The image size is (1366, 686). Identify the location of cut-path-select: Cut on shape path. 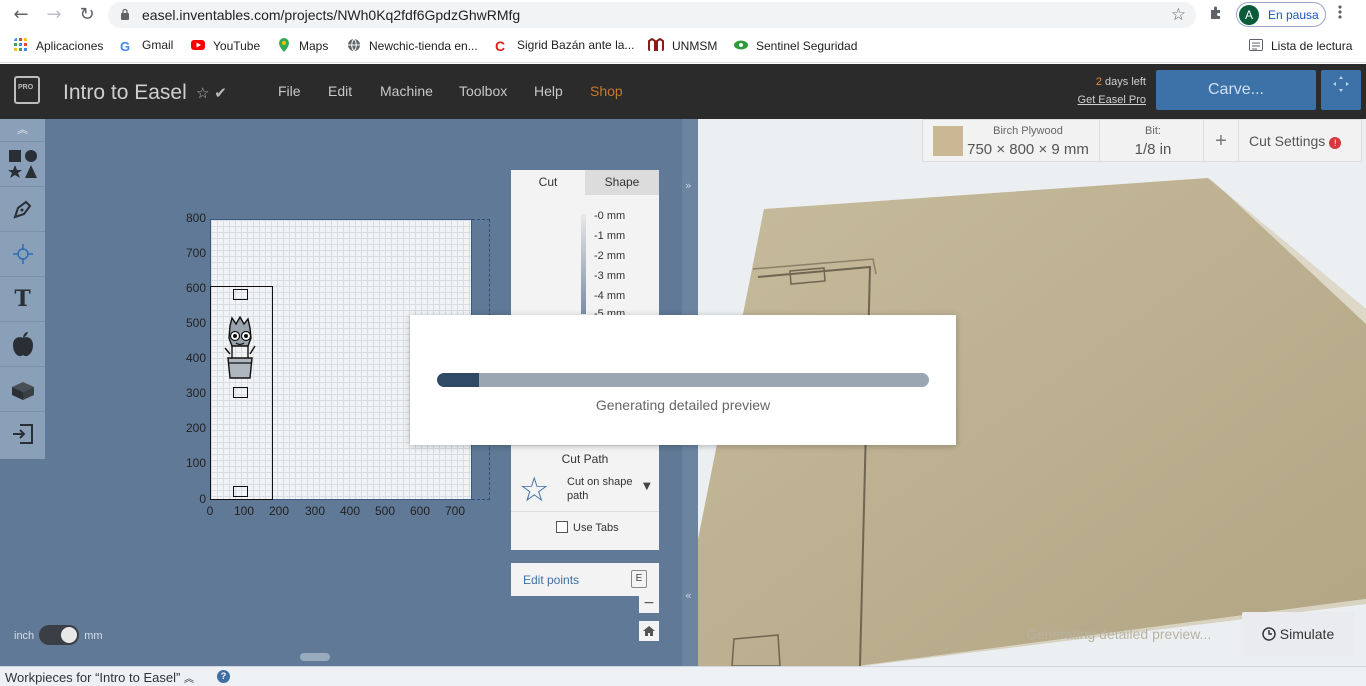
(602, 489).